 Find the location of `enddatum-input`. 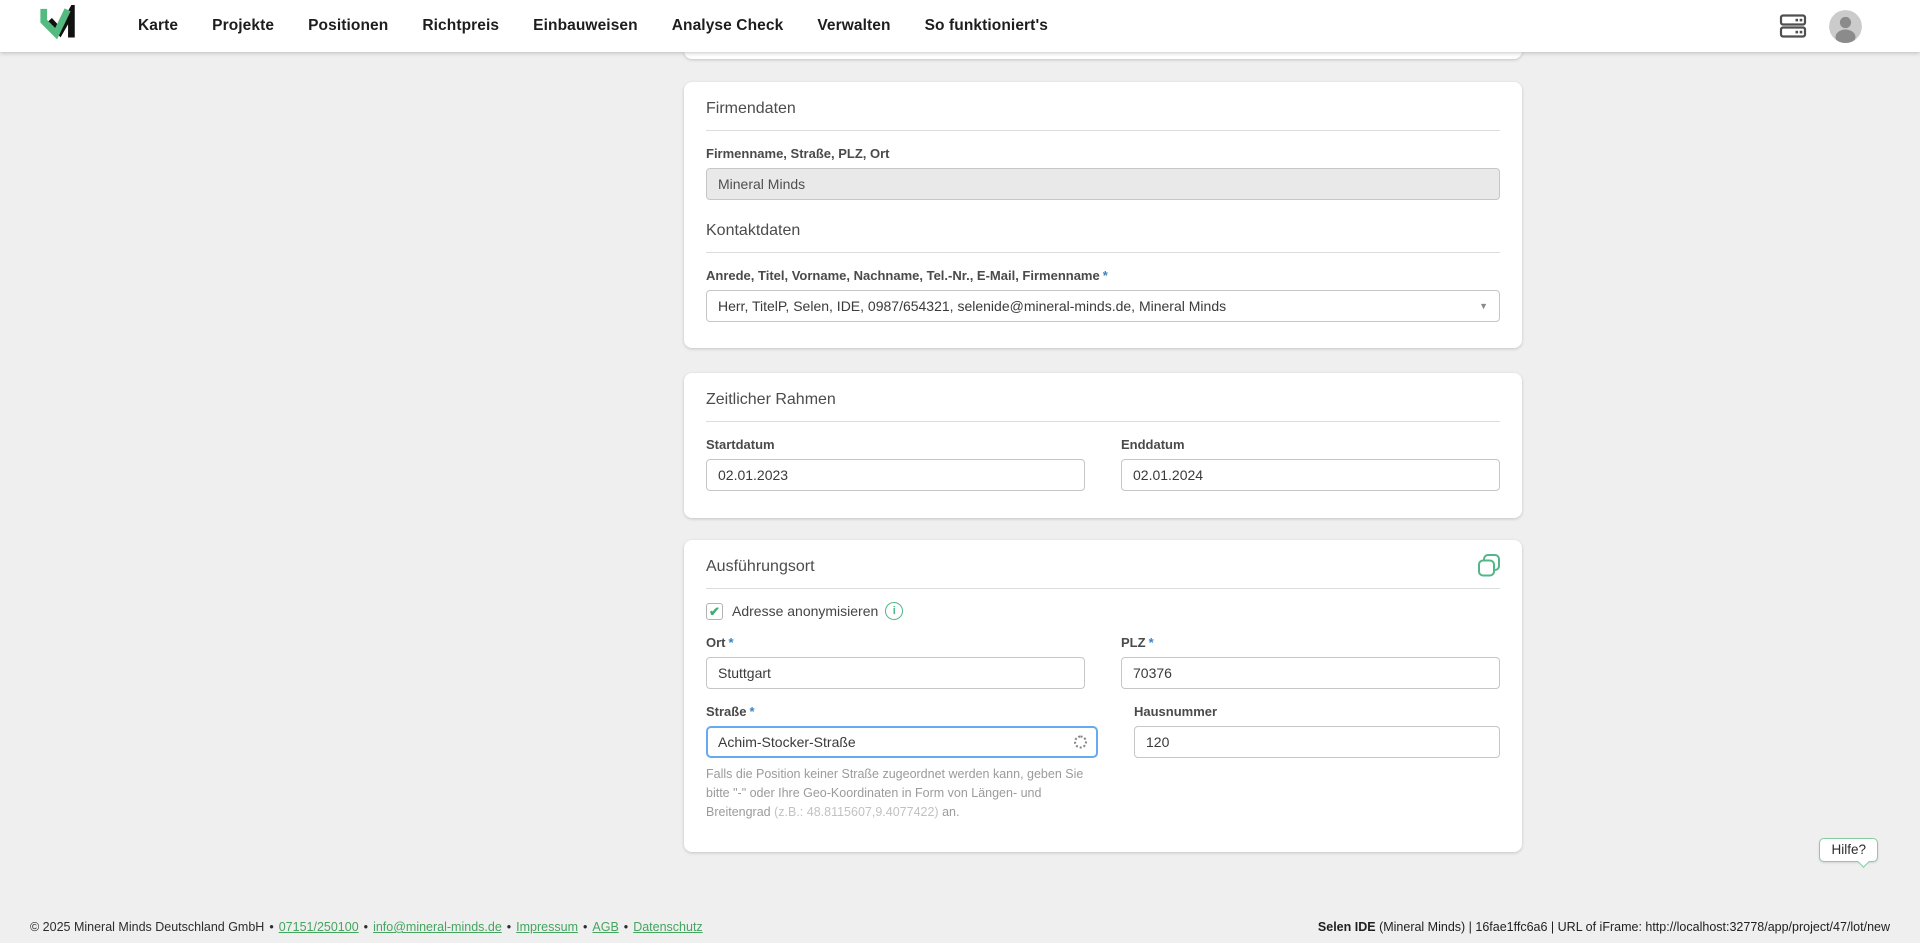

enddatum-input is located at coordinates (1310, 475).